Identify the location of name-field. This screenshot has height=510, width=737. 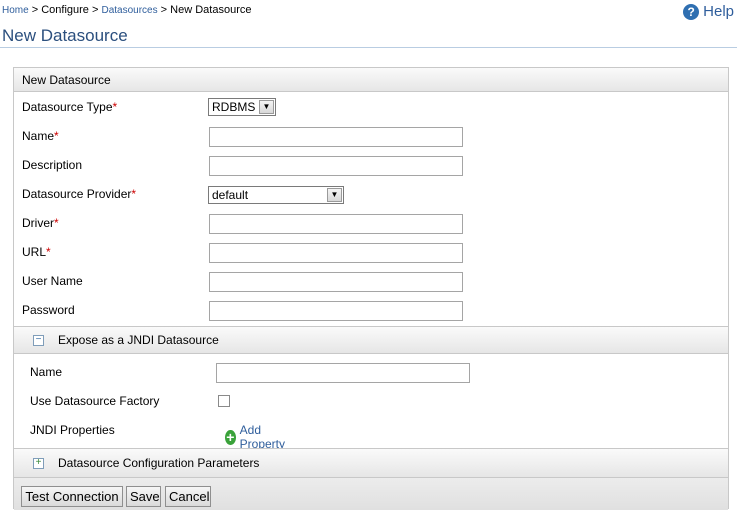
(336, 137).